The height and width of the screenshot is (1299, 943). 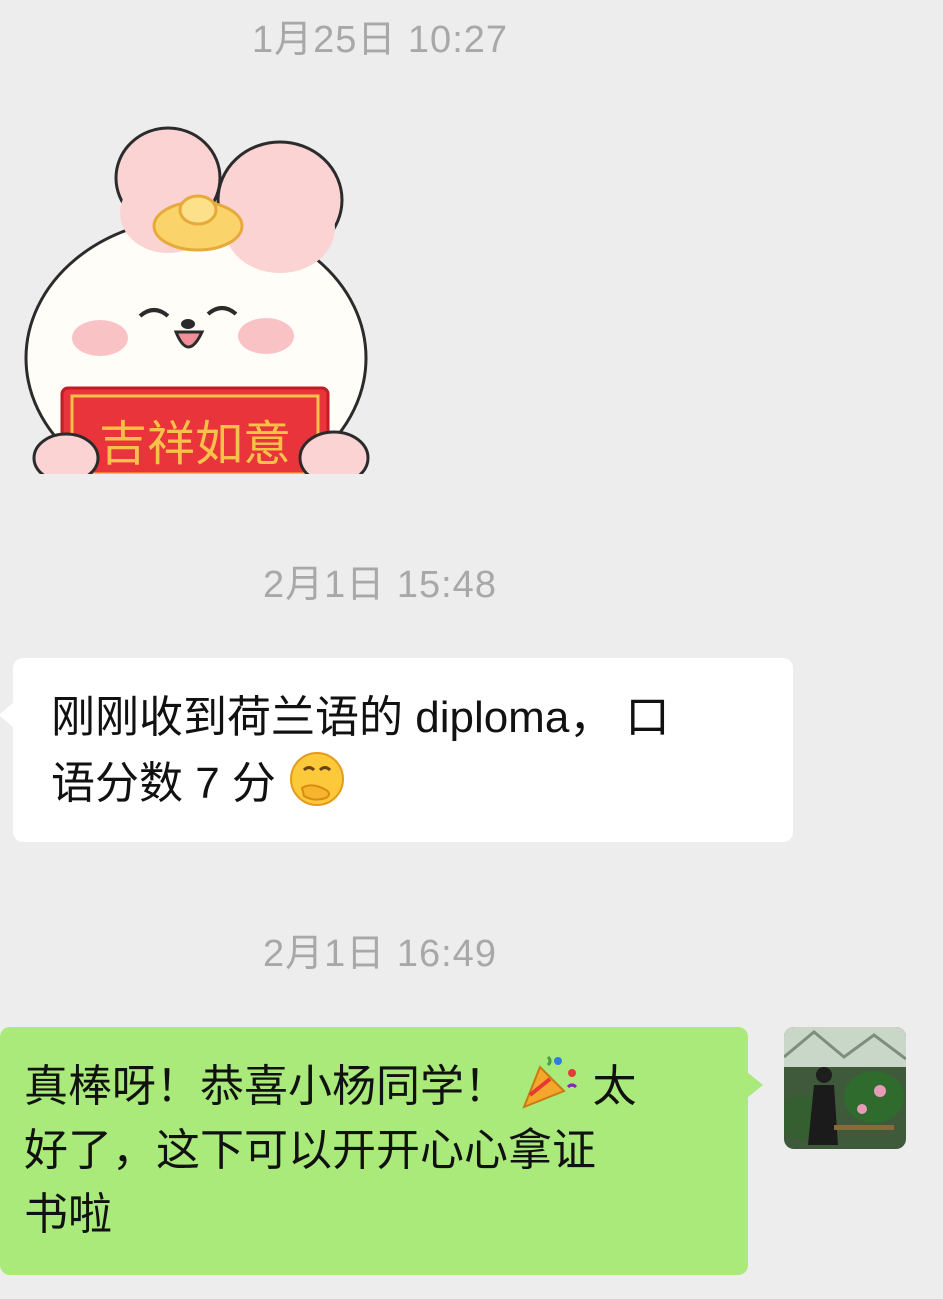 I want to click on timestamp: 2月1日 15:48, so click(x=380, y=585).